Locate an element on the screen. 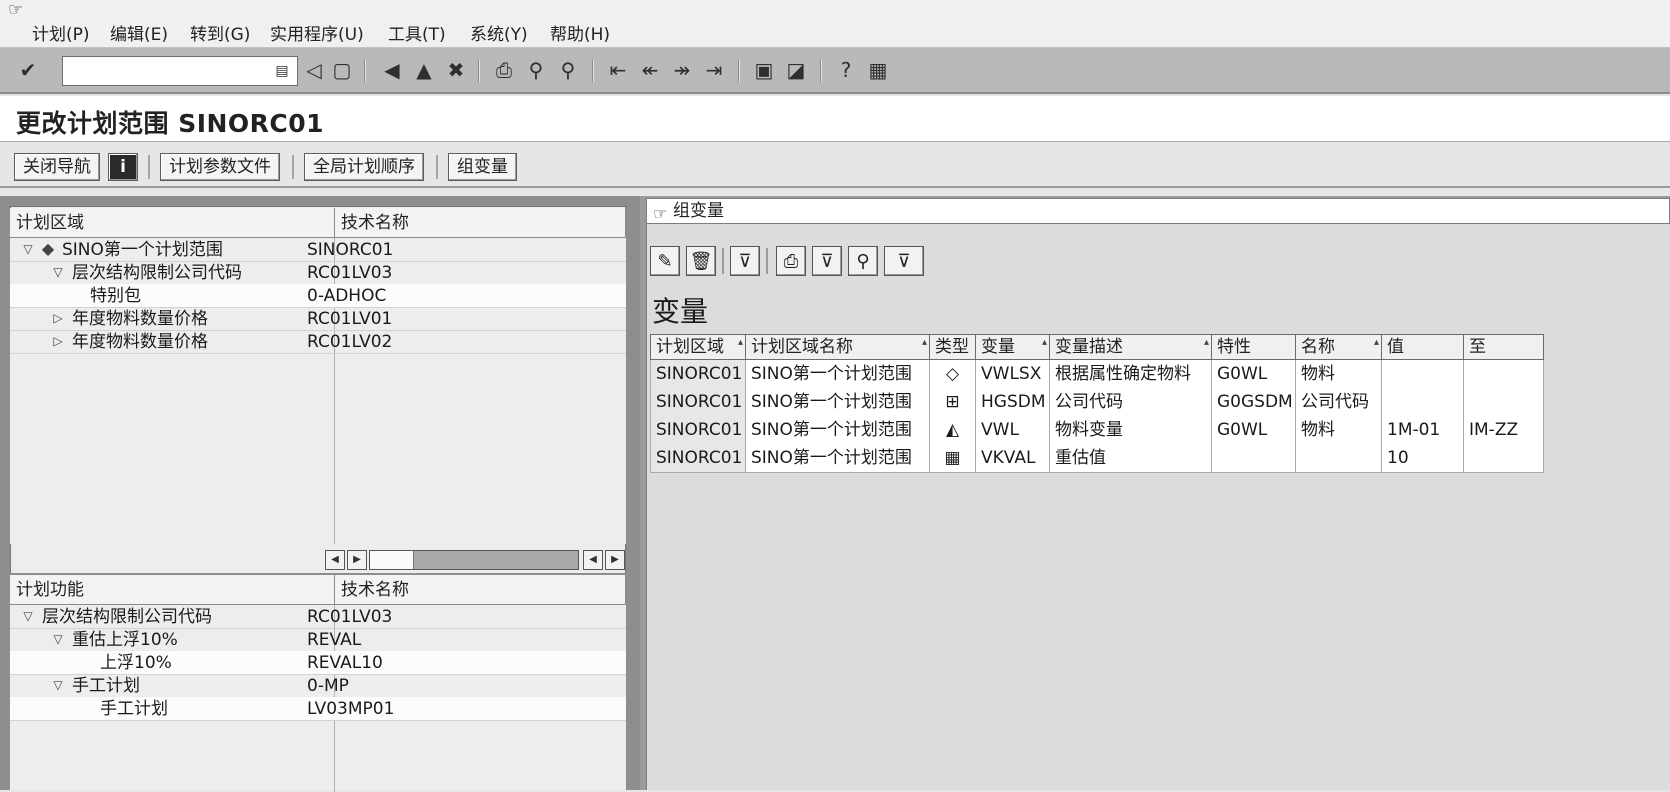  tree-row: ▽ ◆ SINO第一个计划范围 SINORC01 is located at coordinates (318, 250).